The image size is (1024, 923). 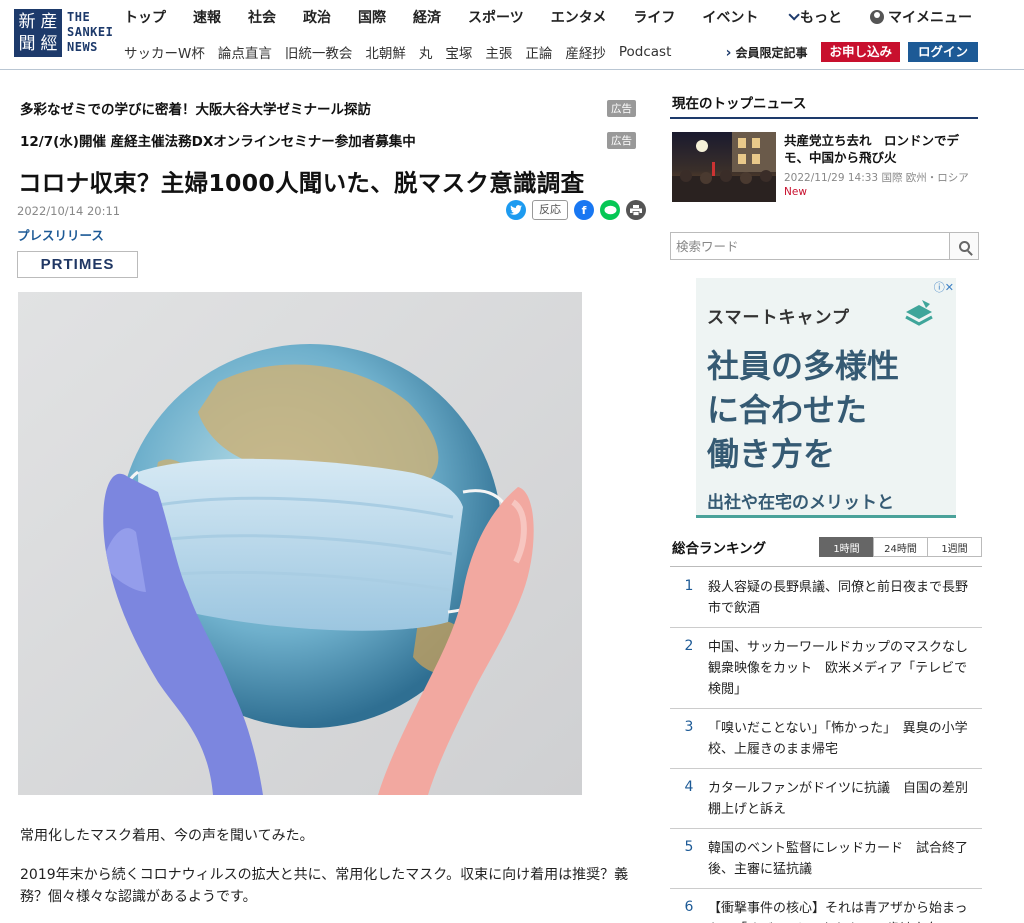 What do you see at coordinates (218, 142) in the screenshot?
I see `promo-text: 12/7(水)開催 産経主催法務DXオンラインセミナー参加者募集中` at bounding box center [218, 142].